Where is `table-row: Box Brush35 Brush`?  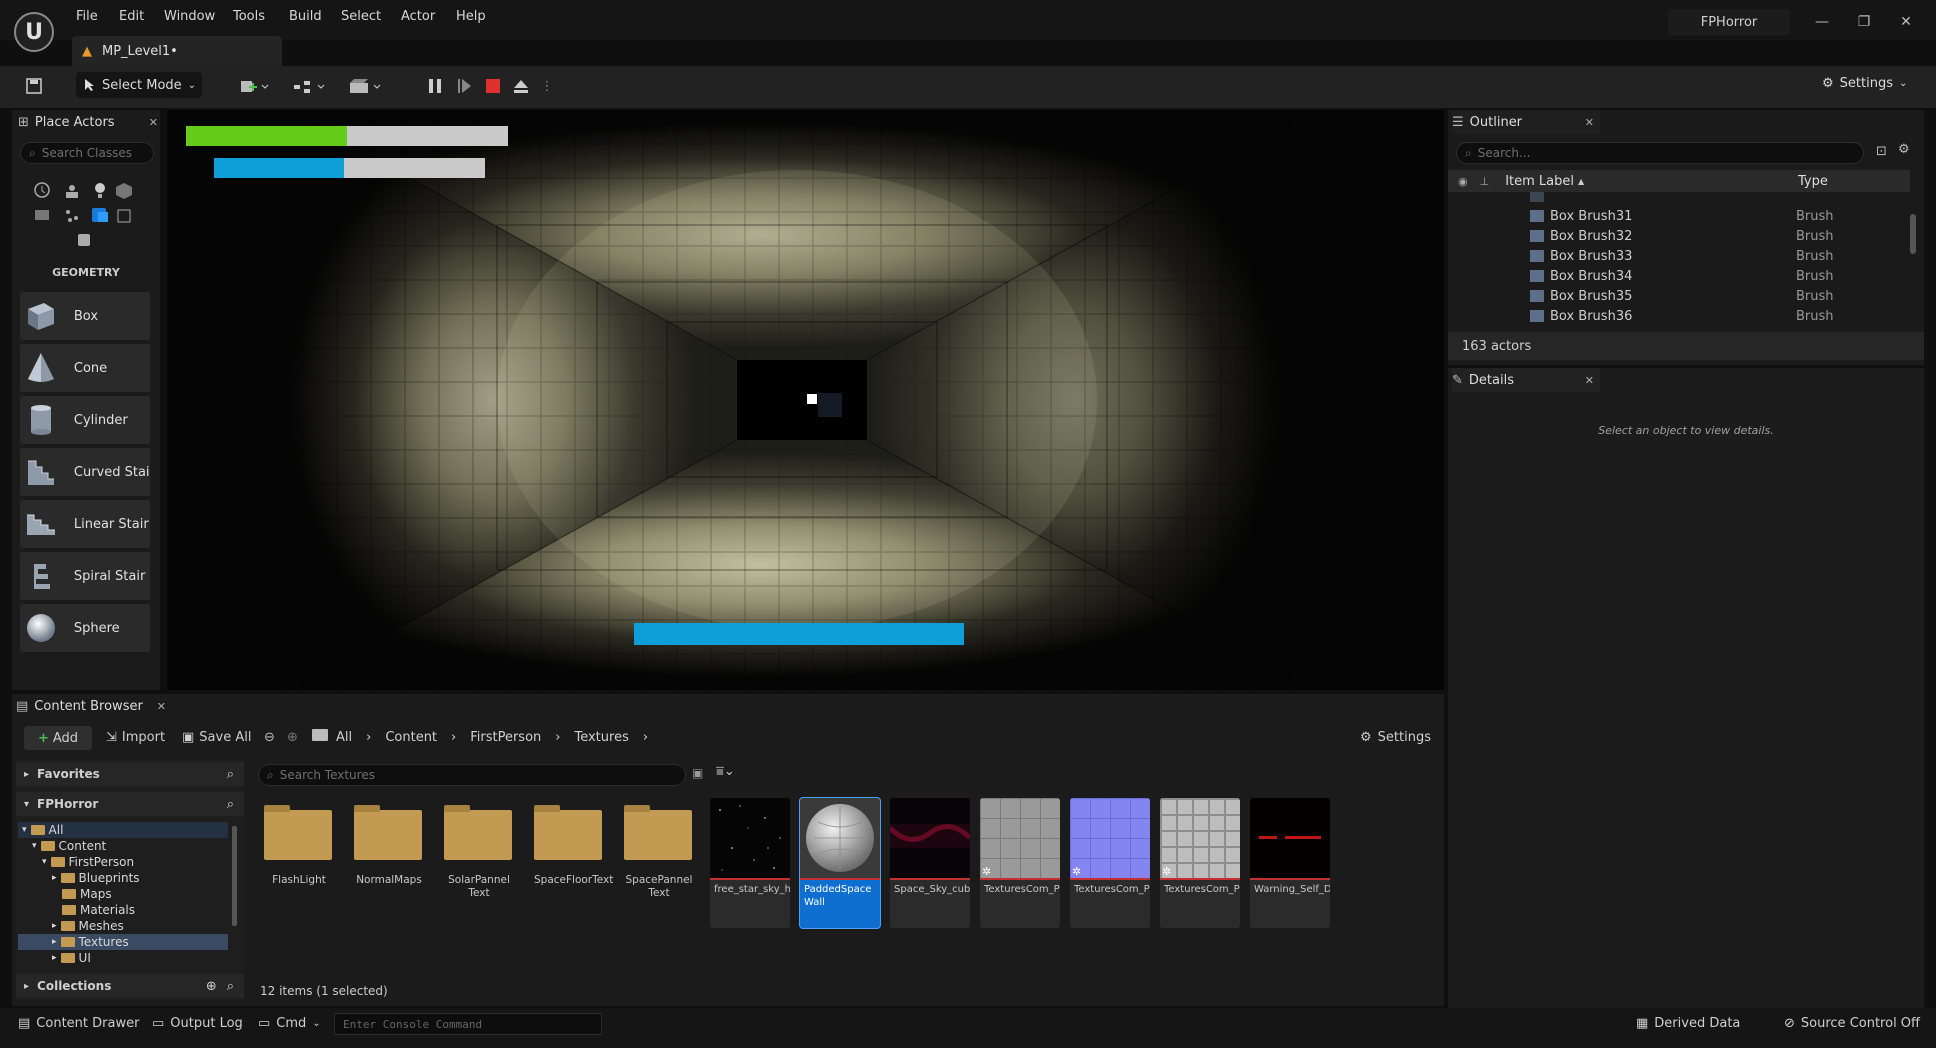
table-row: Box Brush35 Brush is located at coordinates (1678, 296).